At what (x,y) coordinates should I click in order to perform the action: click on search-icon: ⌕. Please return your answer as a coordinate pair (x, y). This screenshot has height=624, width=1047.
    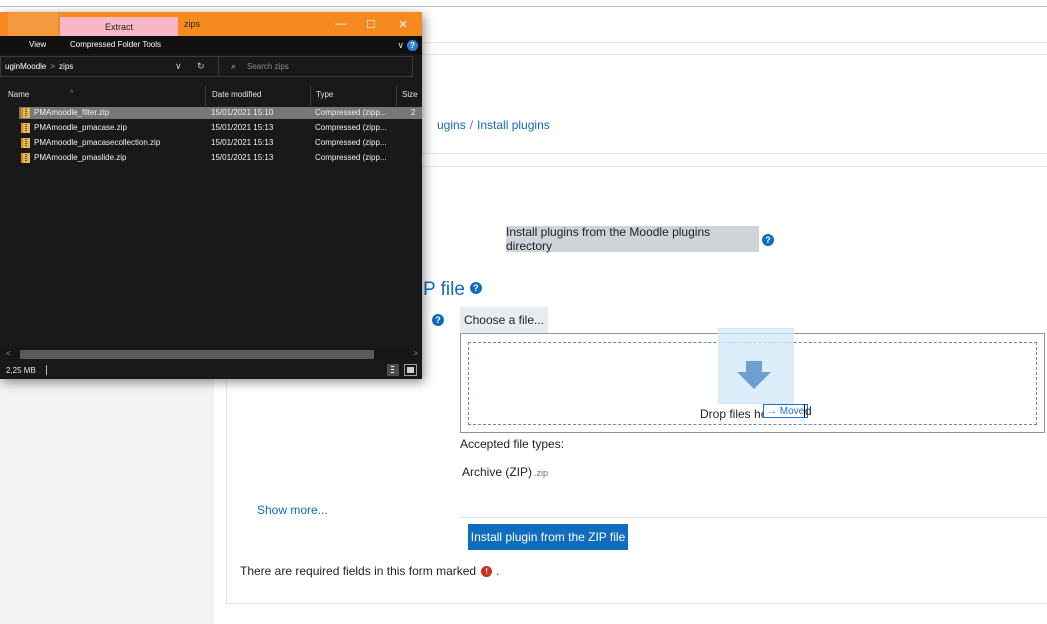
    Looking at the image, I should click on (234, 66).